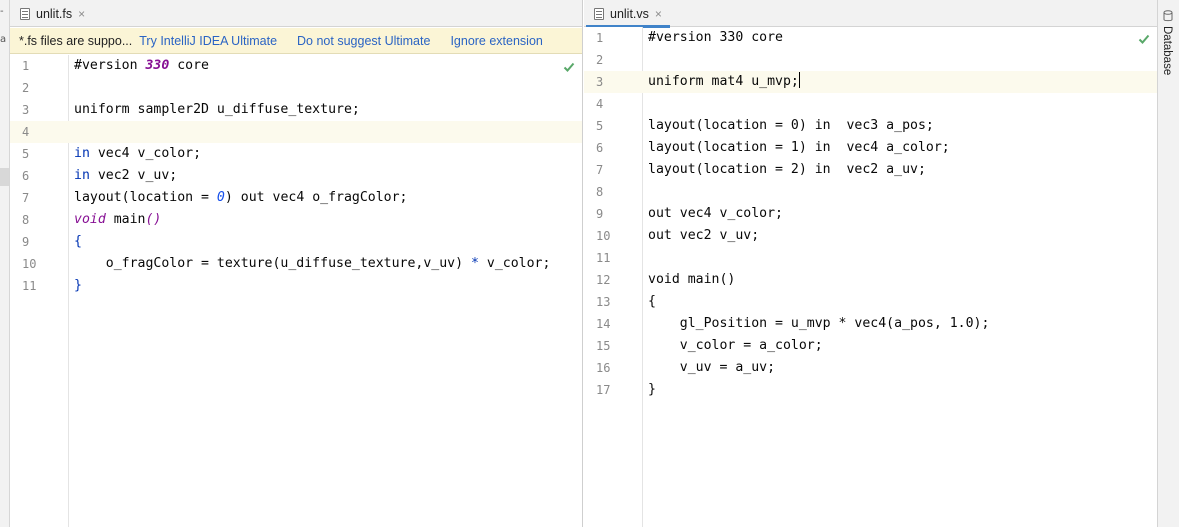 The height and width of the screenshot is (527, 1179). Describe the element at coordinates (1167, 51) in the screenshot. I see `database-label: Database` at that location.